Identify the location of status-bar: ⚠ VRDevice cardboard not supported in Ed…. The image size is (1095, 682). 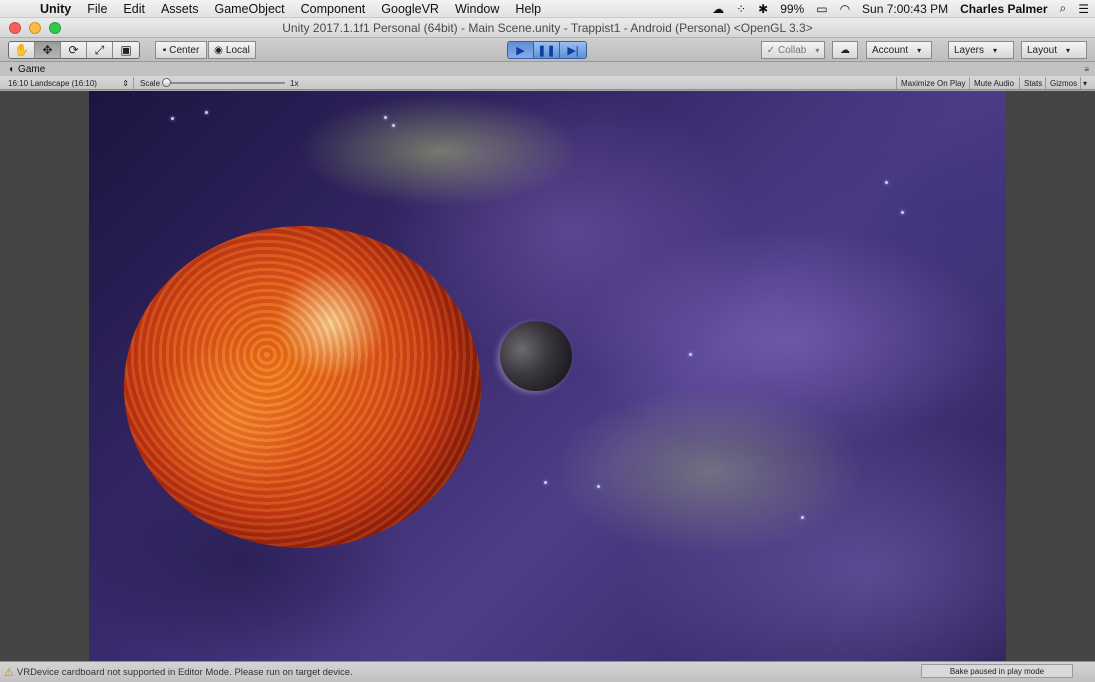
(547, 671).